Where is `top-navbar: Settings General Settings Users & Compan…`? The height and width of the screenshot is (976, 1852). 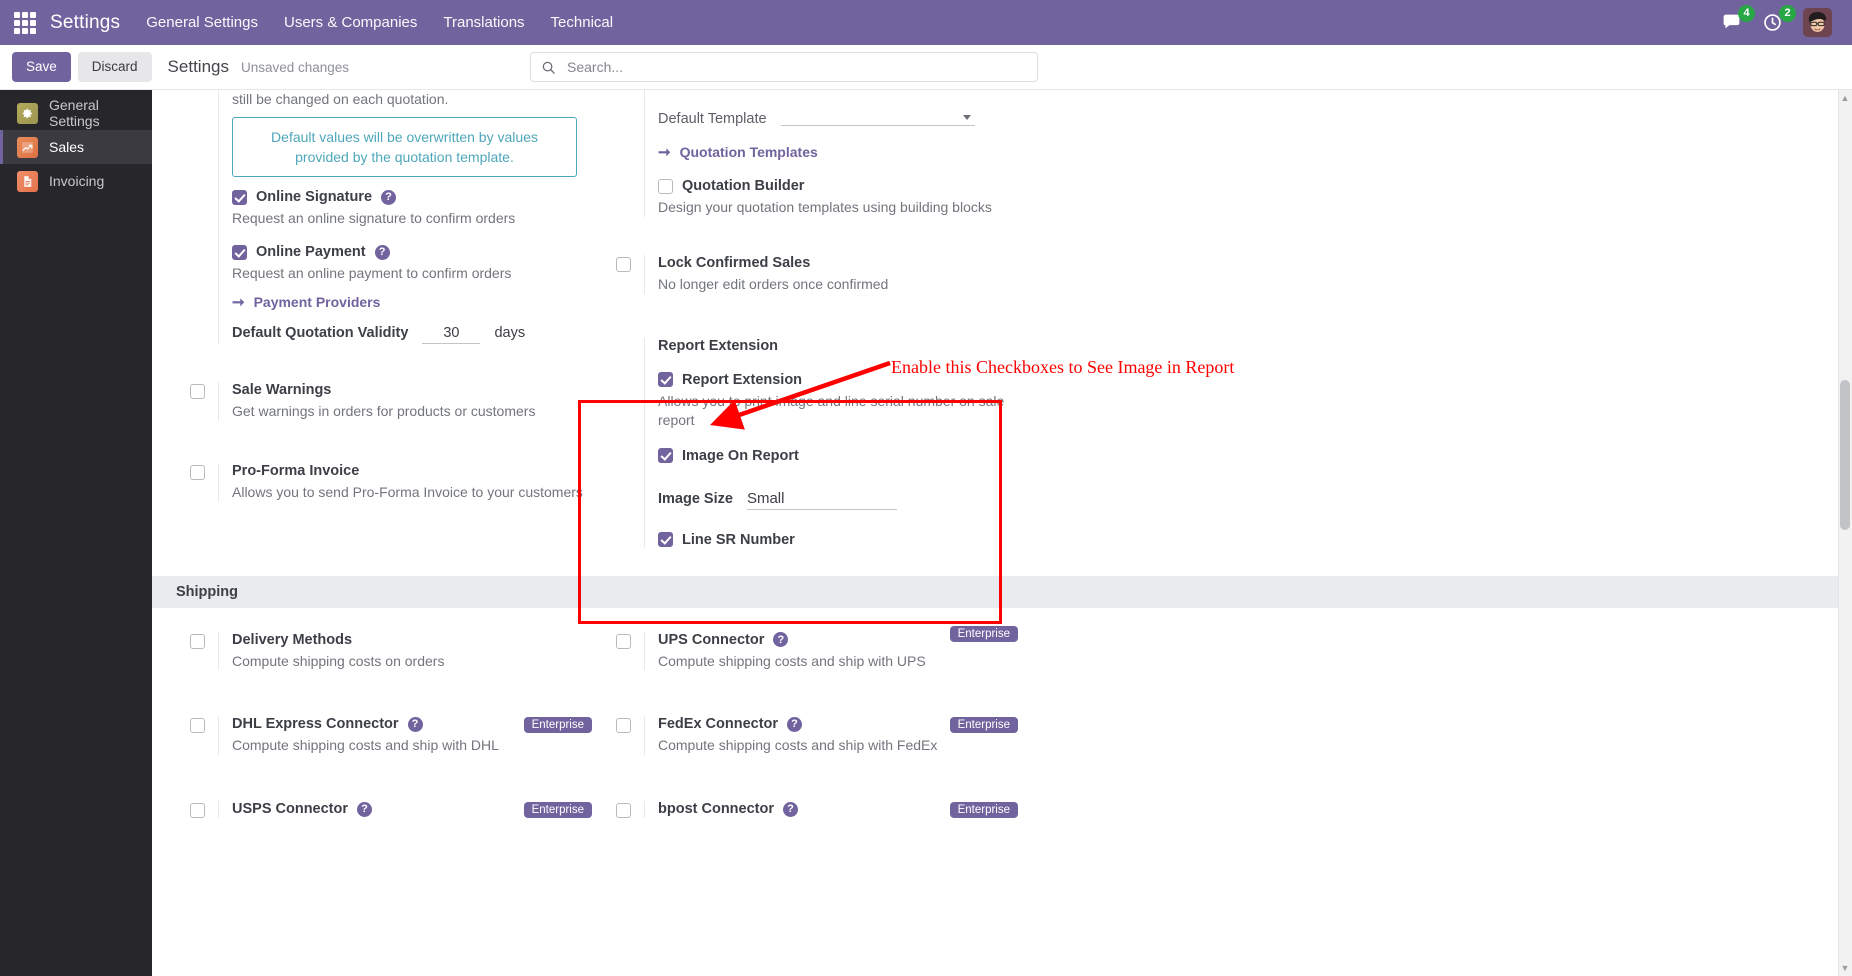
top-navbar: Settings General Settings Users & Compan… is located at coordinates (926, 22).